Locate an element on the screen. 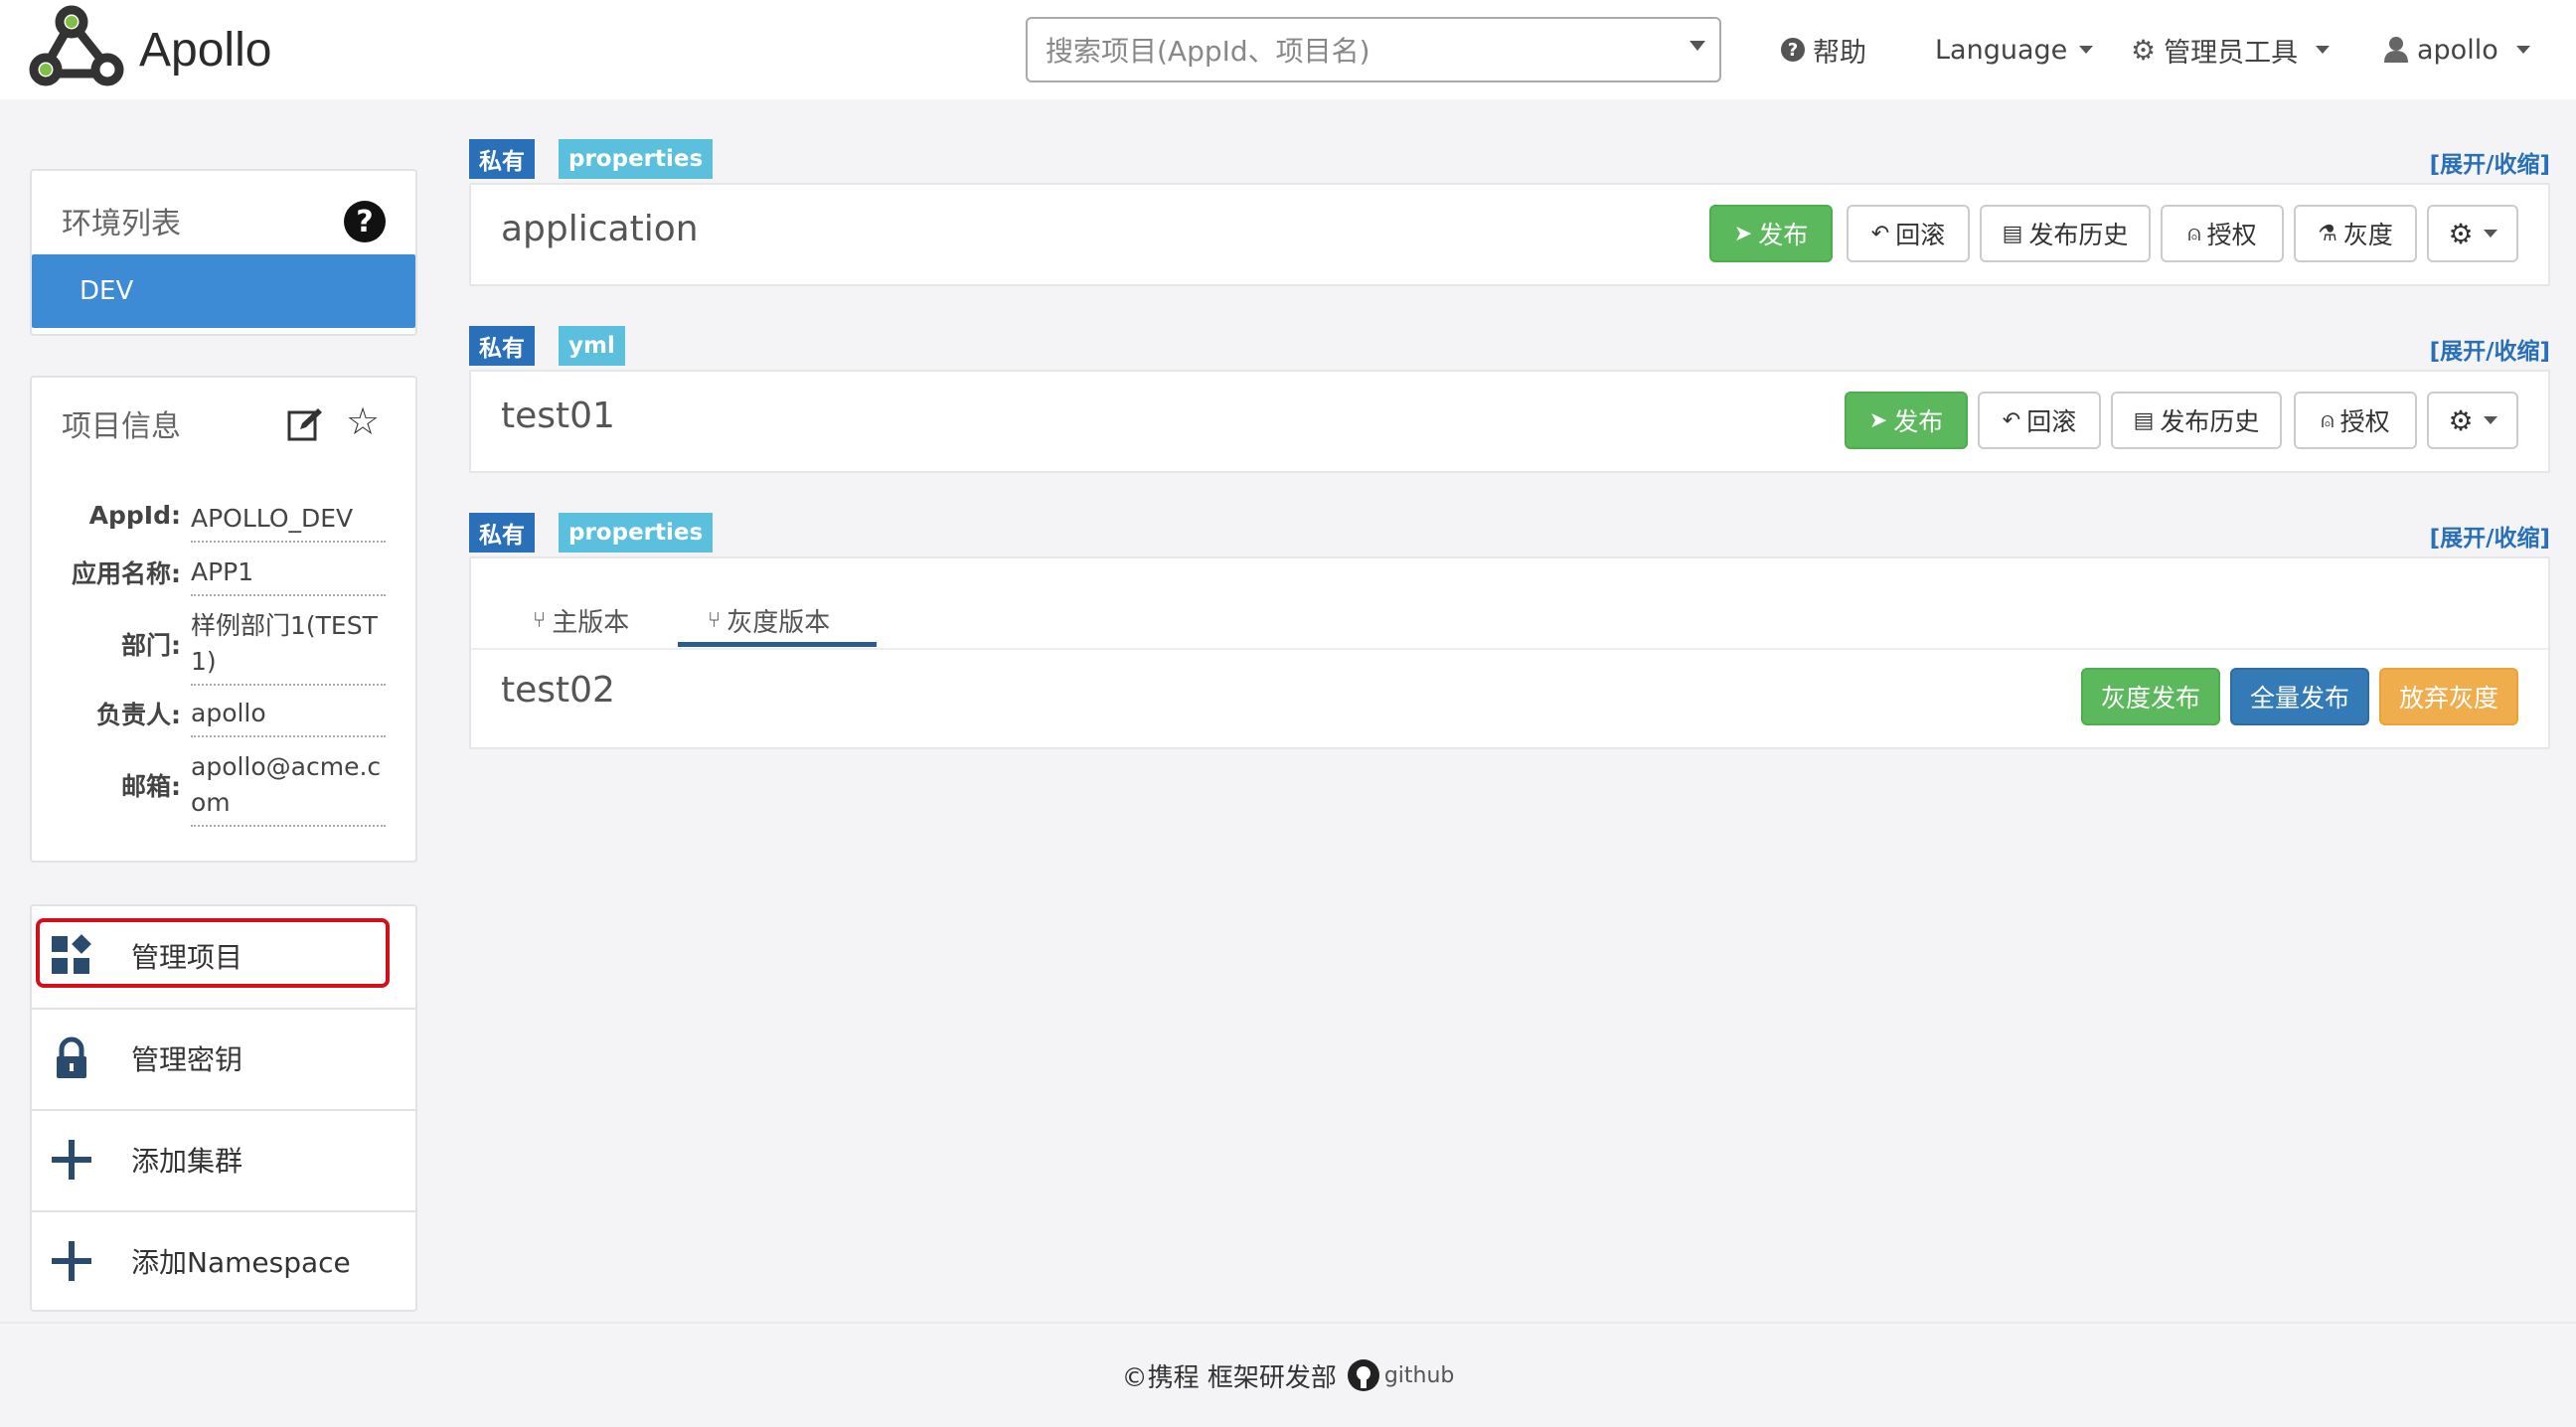 This screenshot has height=1427, width=2576. info-row-app-name: 应用名称: APP1 is located at coordinates (223, 575).